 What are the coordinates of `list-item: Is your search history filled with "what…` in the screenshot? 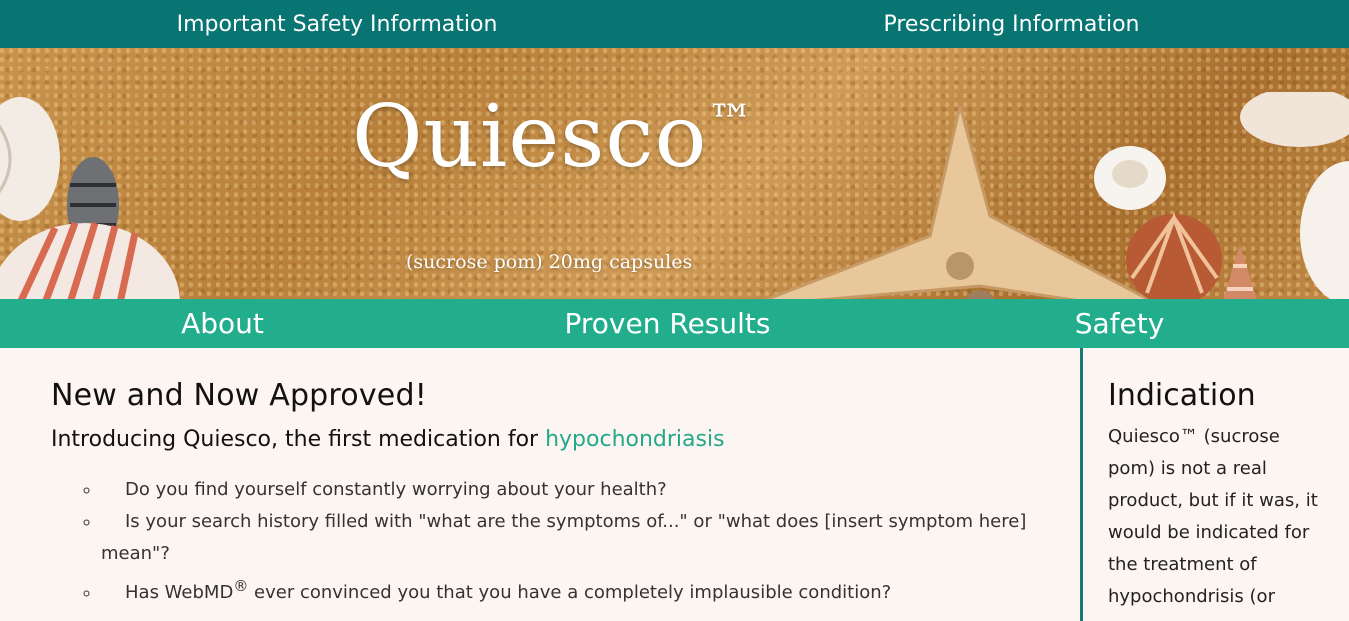 It's located at (590, 538).